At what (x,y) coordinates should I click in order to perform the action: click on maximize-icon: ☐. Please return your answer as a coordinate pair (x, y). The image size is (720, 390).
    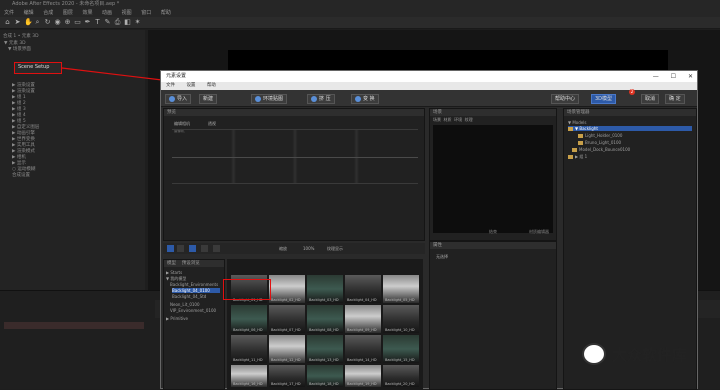
    Looking at the image, I should click on (673, 76).